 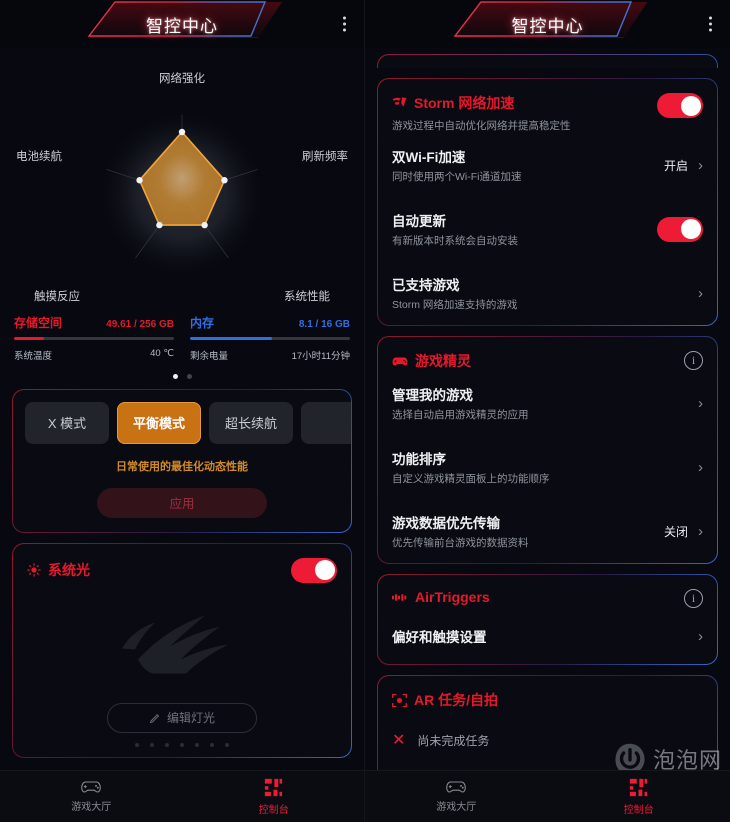 I want to click on row-subtitle: 优先传输前台游戏的数据资料, so click(x=460, y=543).